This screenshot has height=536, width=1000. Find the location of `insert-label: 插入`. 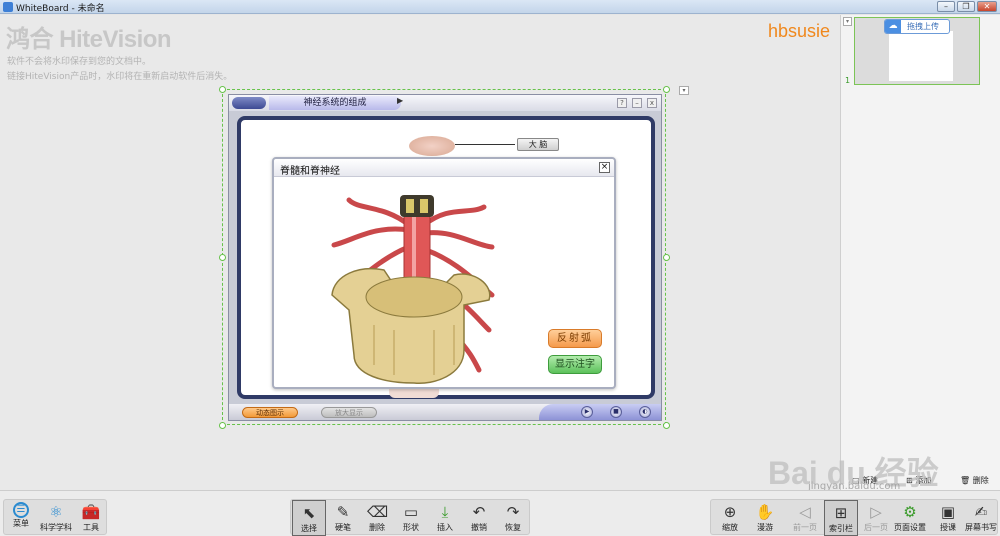

insert-label: 插入 is located at coordinates (445, 527).